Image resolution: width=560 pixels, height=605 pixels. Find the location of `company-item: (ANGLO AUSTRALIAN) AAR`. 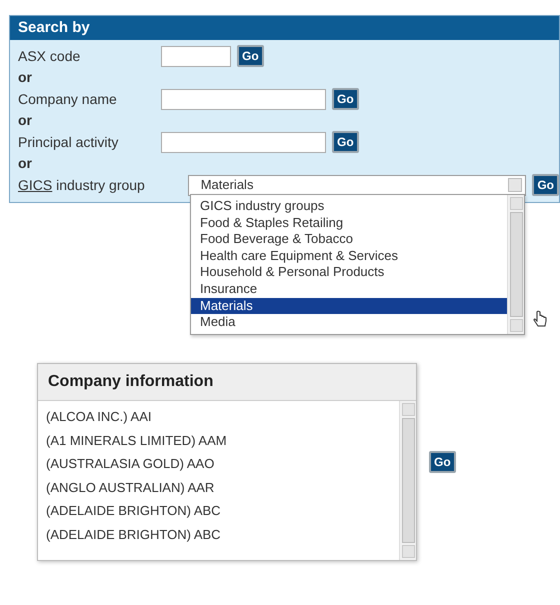

company-item: (ANGLO AUSTRALIAN) AAR is located at coordinates (222, 487).